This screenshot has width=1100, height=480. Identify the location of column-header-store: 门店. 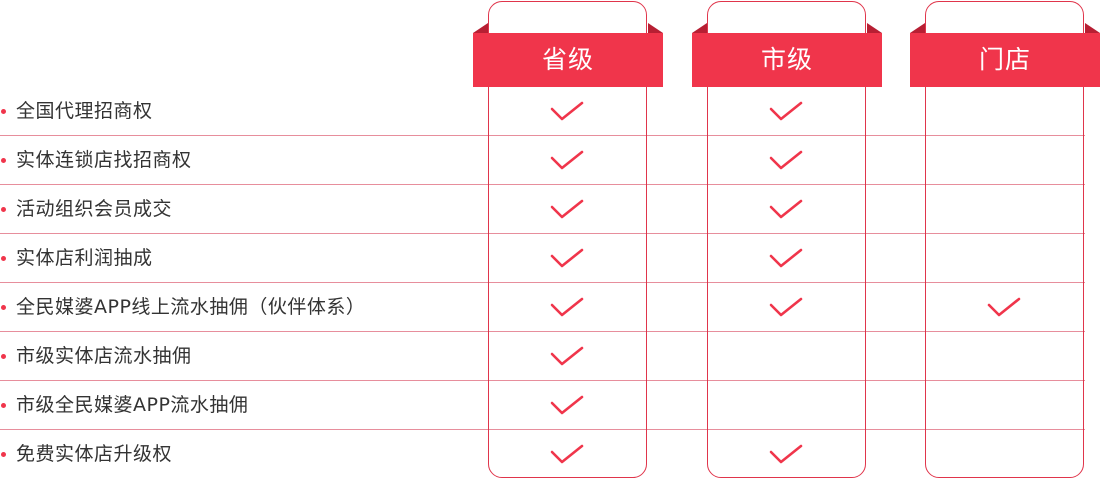
(1005, 55).